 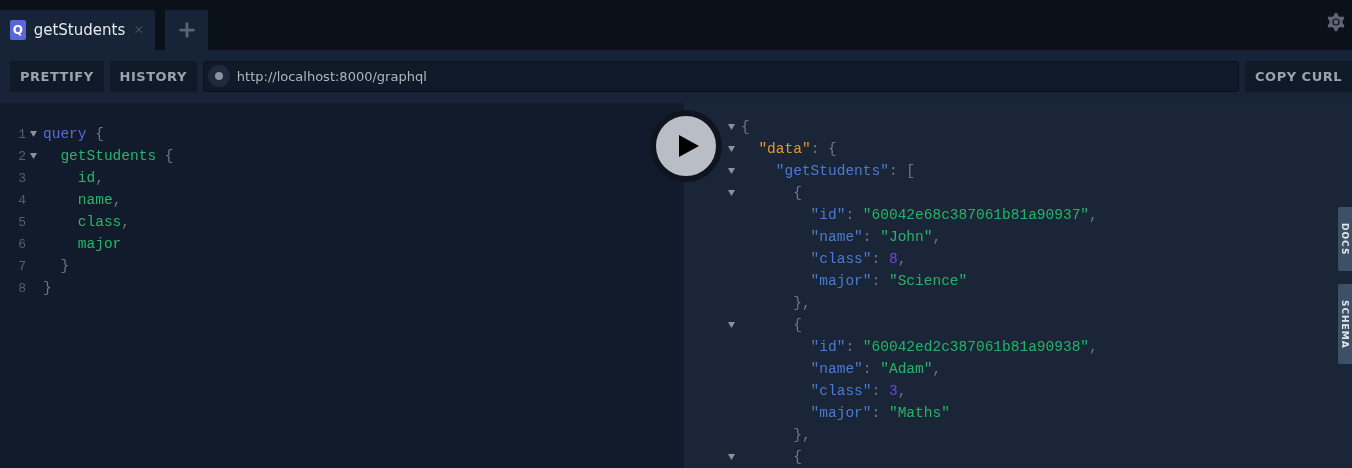 What do you see at coordinates (21, 266) in the screenshot?
I see `line-number: 7` at bounding box center [21, 266].